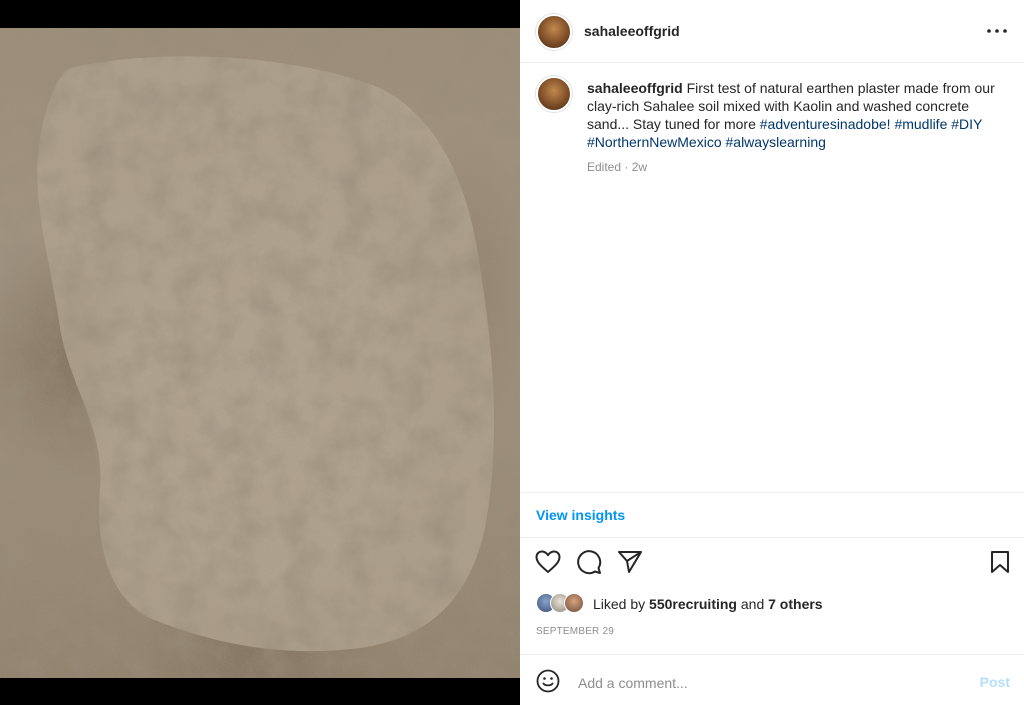  Describe the element at coordinates (554, 32) in the screenshot. I see `author-avatar` at that location.